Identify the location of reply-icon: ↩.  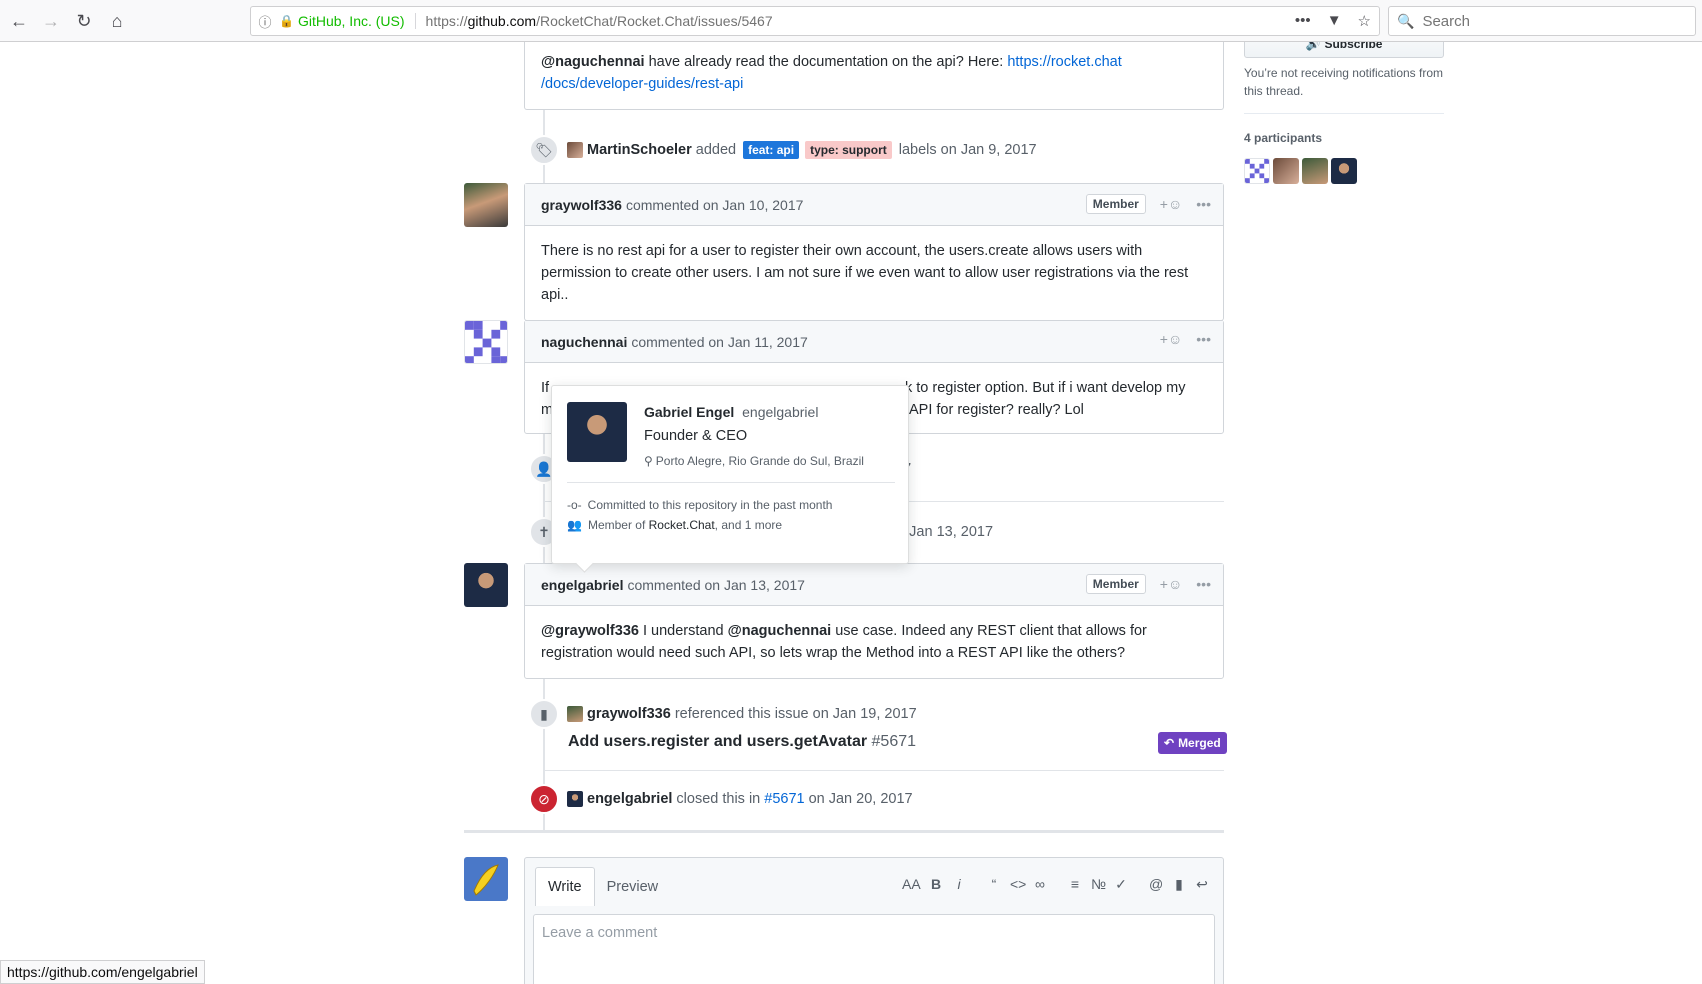
(1202, 884).